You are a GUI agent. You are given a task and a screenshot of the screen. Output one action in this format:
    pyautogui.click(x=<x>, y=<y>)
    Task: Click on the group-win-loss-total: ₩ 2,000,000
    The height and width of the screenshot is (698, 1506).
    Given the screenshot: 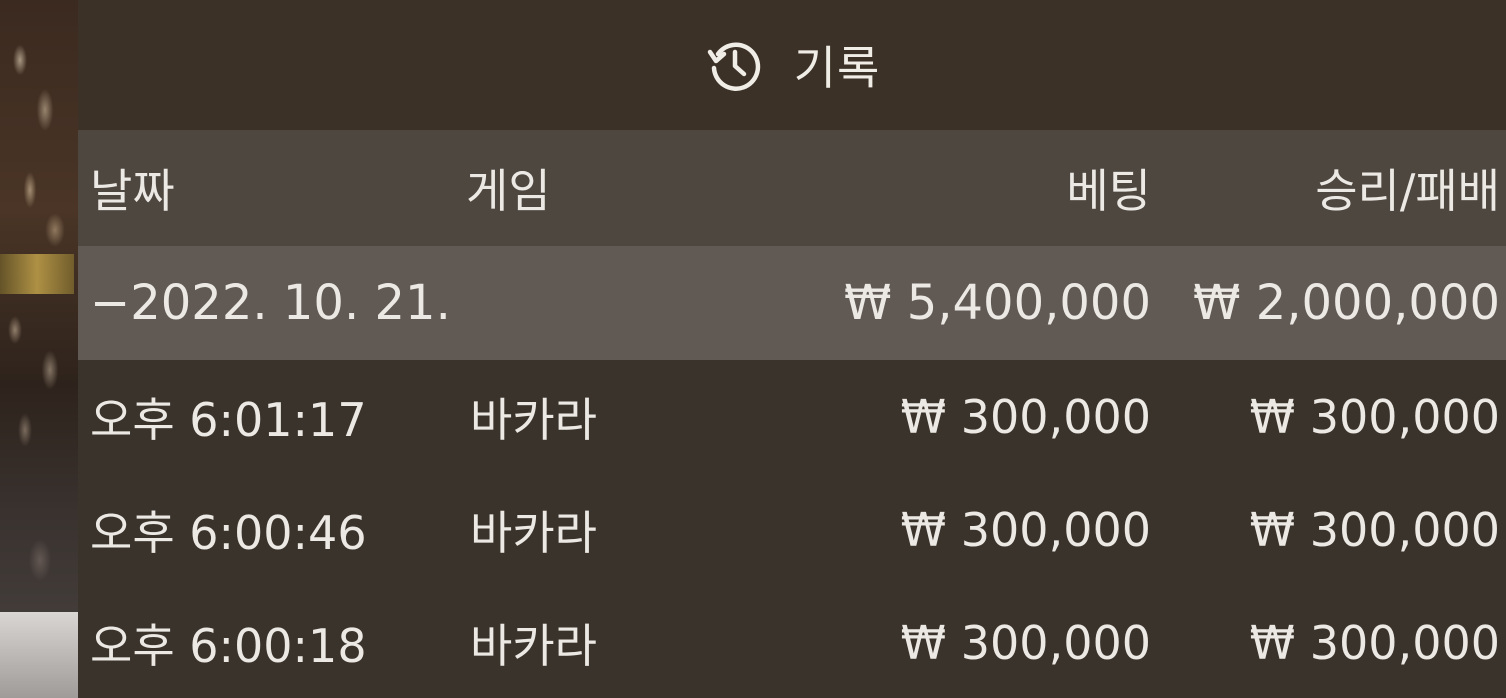 What is the action you would take?
    pyautogui.click(x=1346, y=303)
    